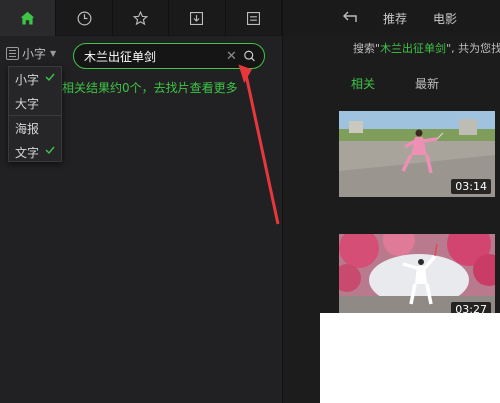 The width and height of the screenshot is (500, 403). I want to click on video-thumbnail: 03:14, so click(417, 154).